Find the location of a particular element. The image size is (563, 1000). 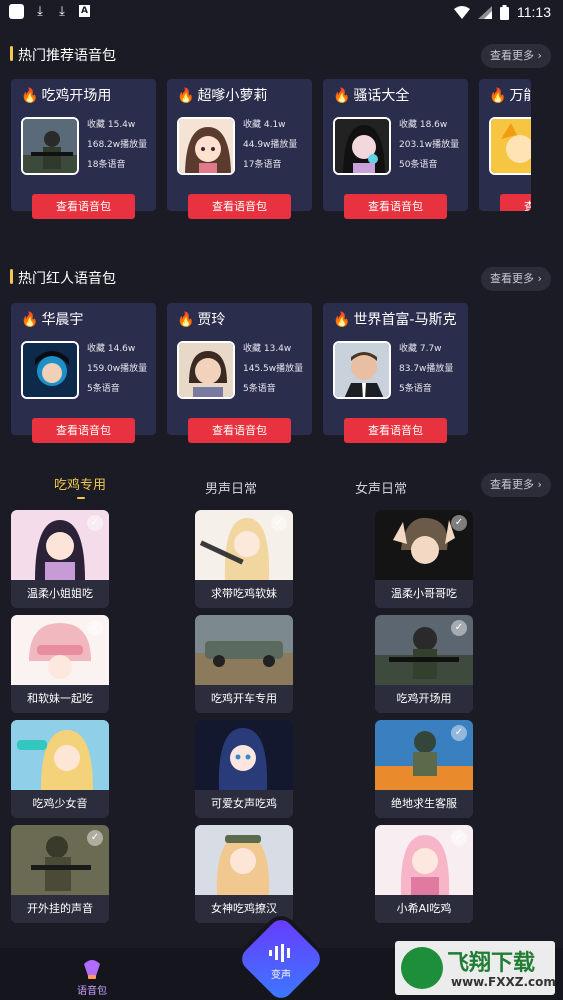

voice-caption: 绝地求生客服 is located at coordinates (424, 804).